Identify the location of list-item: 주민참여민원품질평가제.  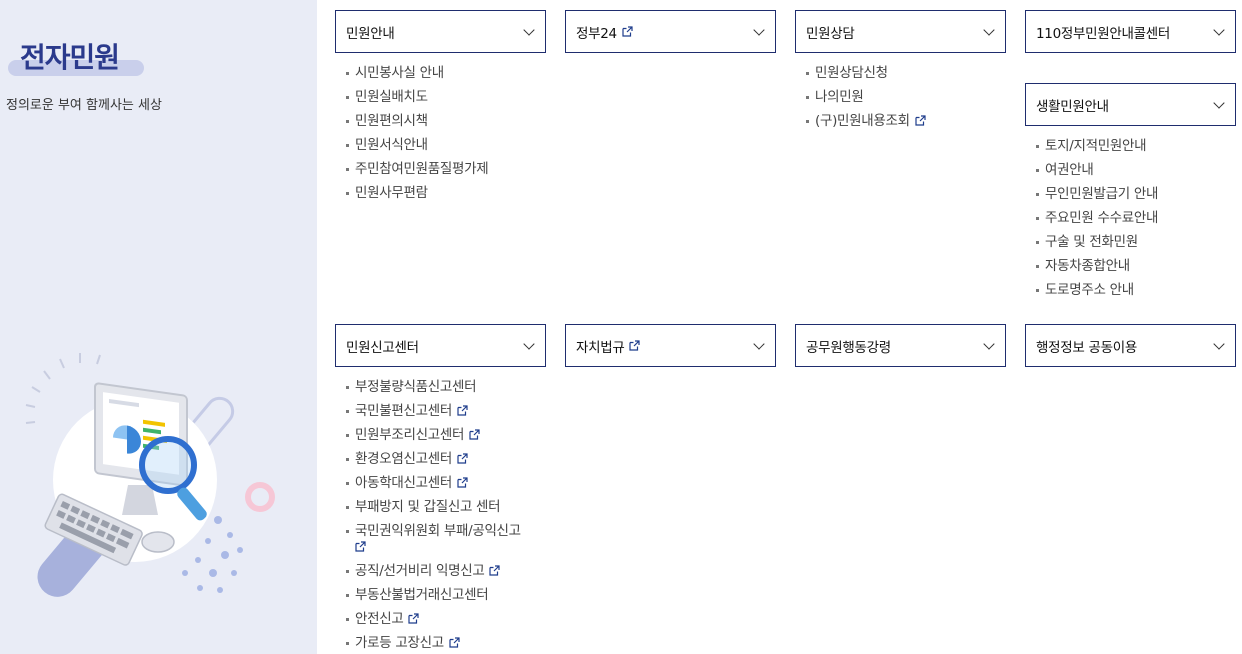
(446, 169).